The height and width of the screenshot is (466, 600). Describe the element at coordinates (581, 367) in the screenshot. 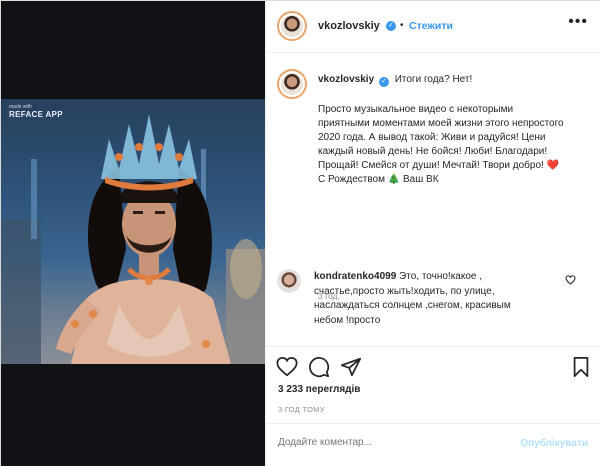

I see `bookmark-icon` at that location.